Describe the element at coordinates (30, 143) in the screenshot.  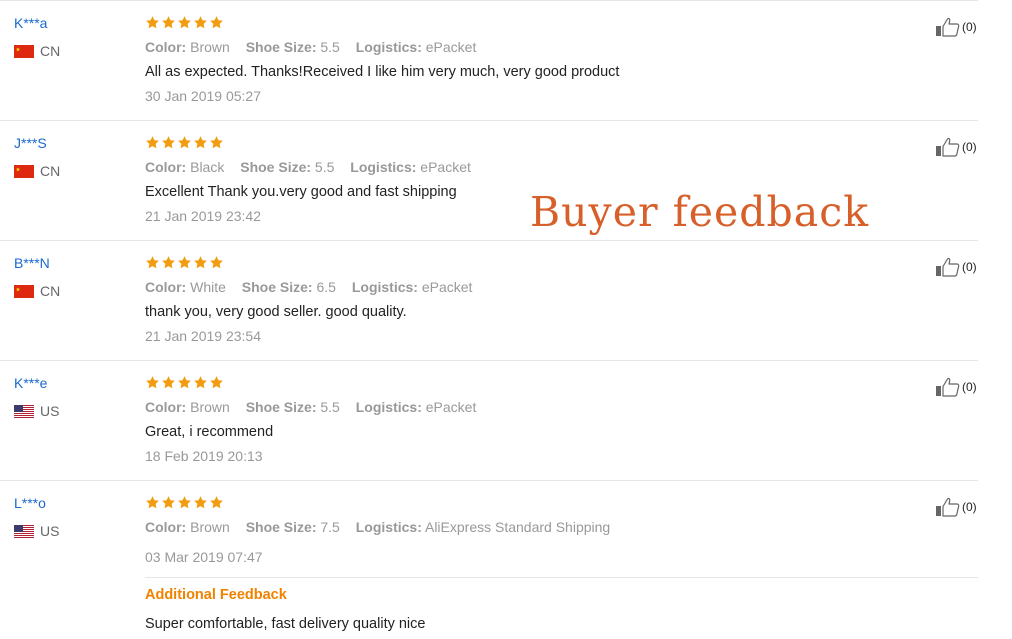
I see `reviewer-name: J***S` at that location.